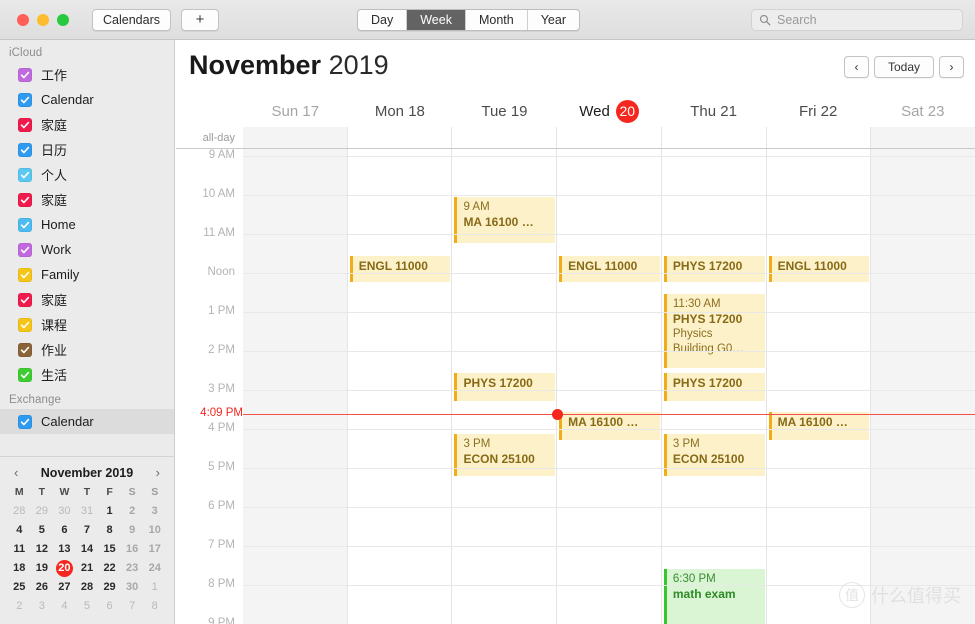 This screenshot has width=975, height=624. What do you see at coordinates (42, 549) in the screenshot?
I see `mini-calendar-day: 12` at bounding box center [42, 549].